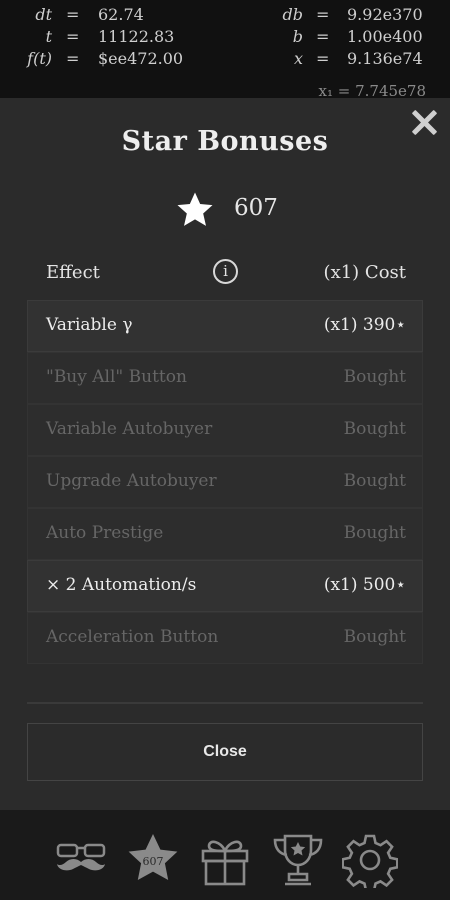 This screenshot has height=900, width=450. I want to click on equation-symbol: t, so click(48, 36).